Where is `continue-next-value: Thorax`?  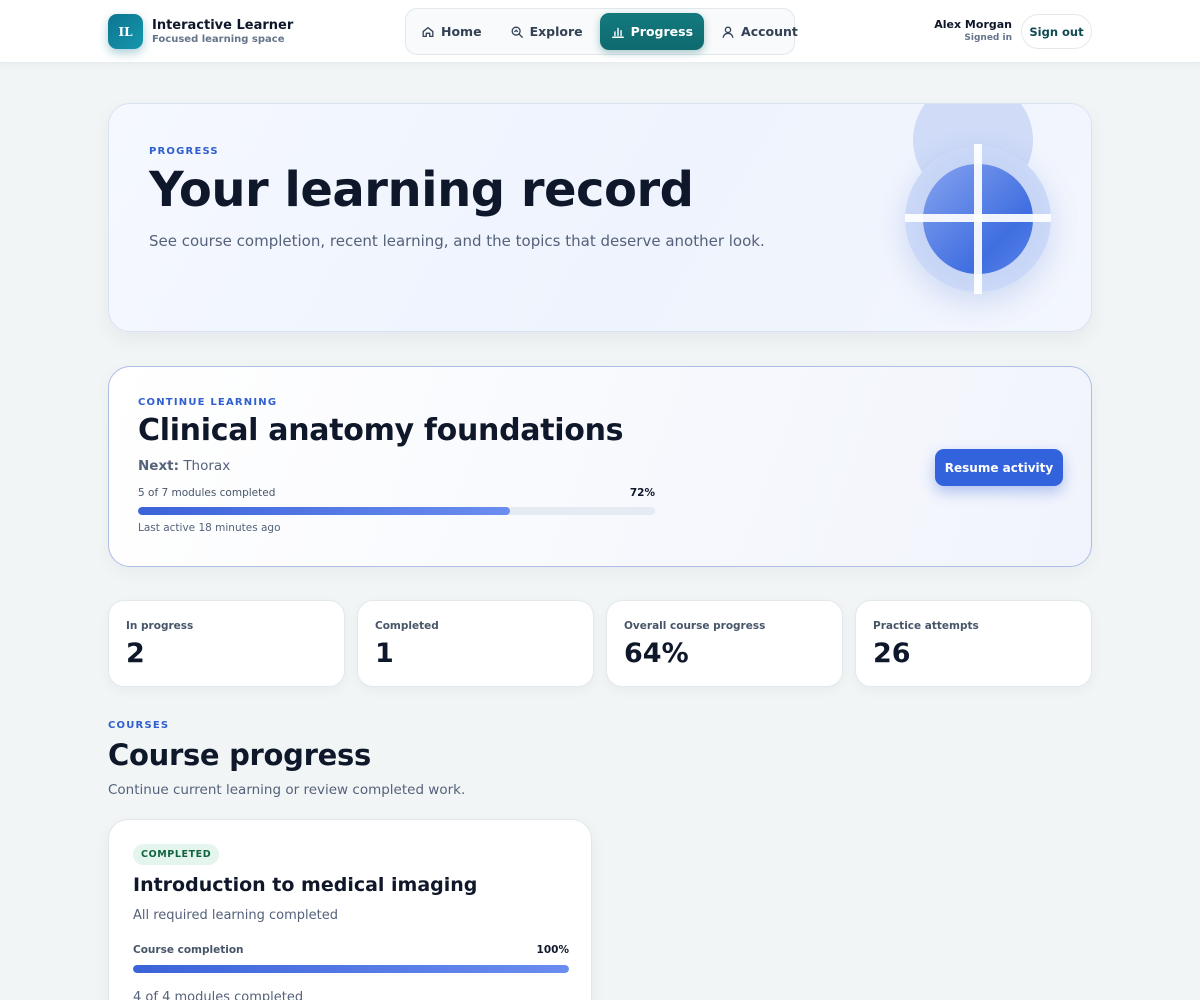 continue-next-value: Thorax is located at coordinates (207, 466).